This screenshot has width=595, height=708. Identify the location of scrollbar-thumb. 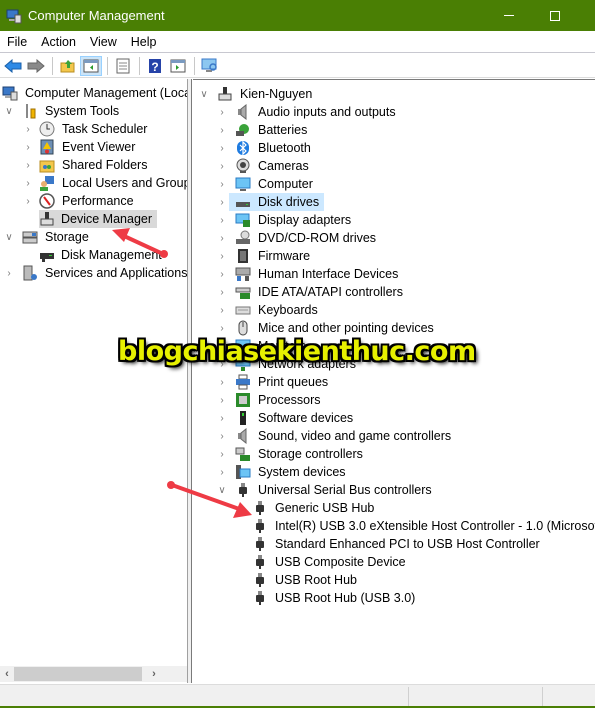
(78, 674).